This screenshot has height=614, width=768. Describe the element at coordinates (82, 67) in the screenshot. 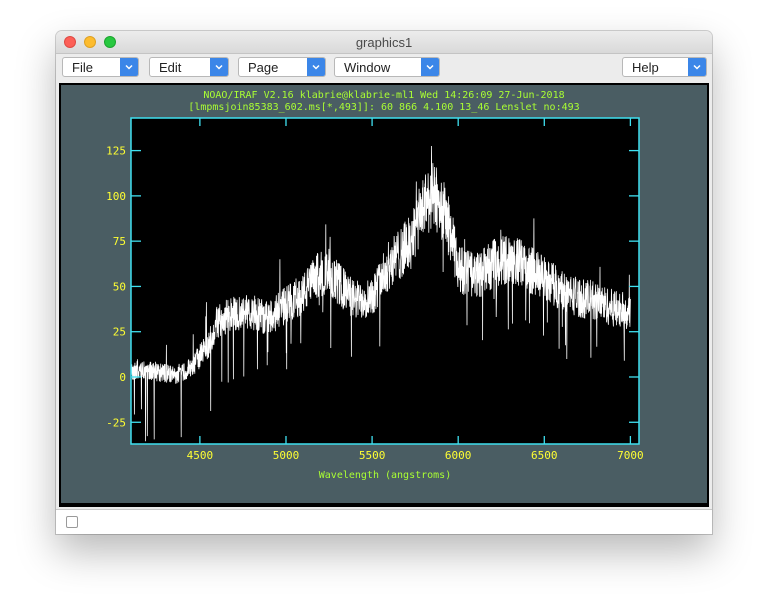

I see `file-menu-label: File` at that location.